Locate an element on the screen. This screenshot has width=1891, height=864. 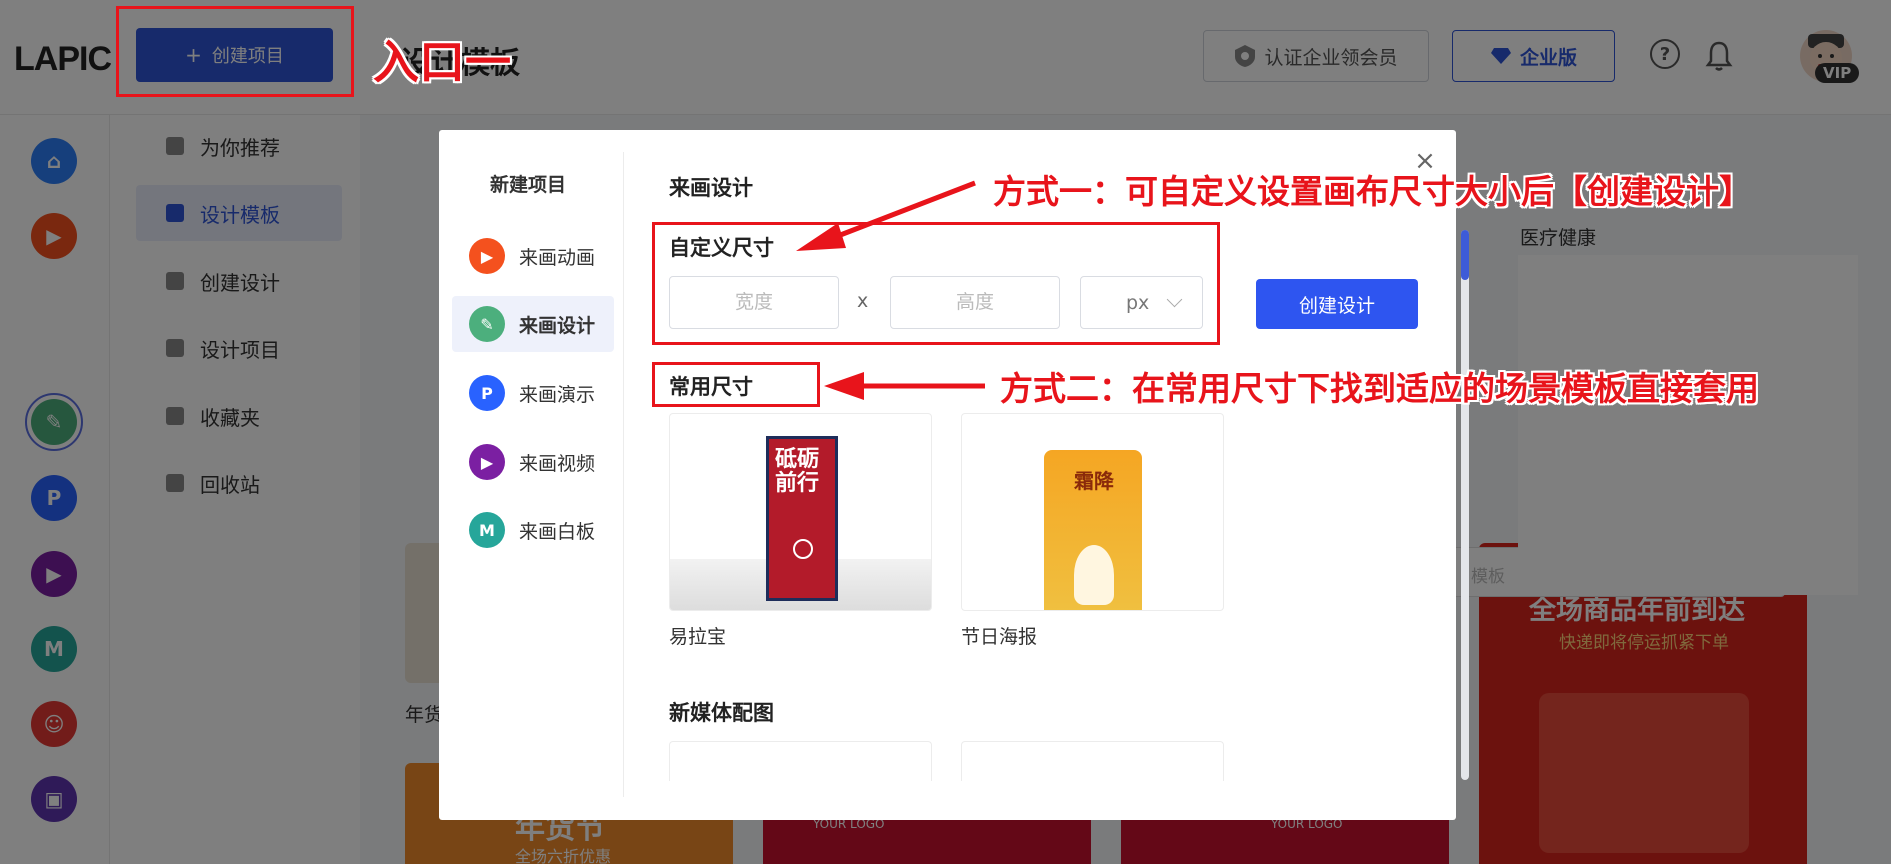
modal-item-label: 来画演示 is located at coordinates (557, 394).